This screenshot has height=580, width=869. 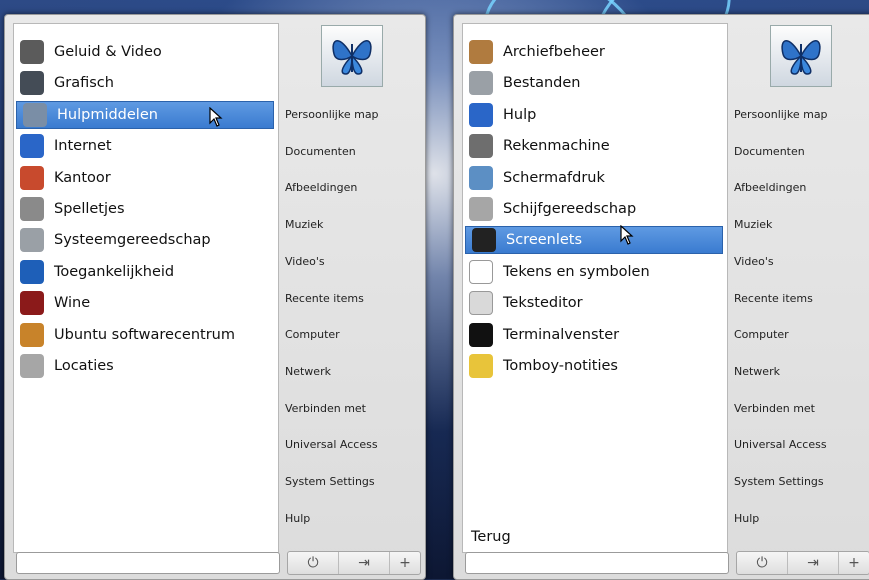 I want to click on category-item: Wine, so click(x=145, y=303).